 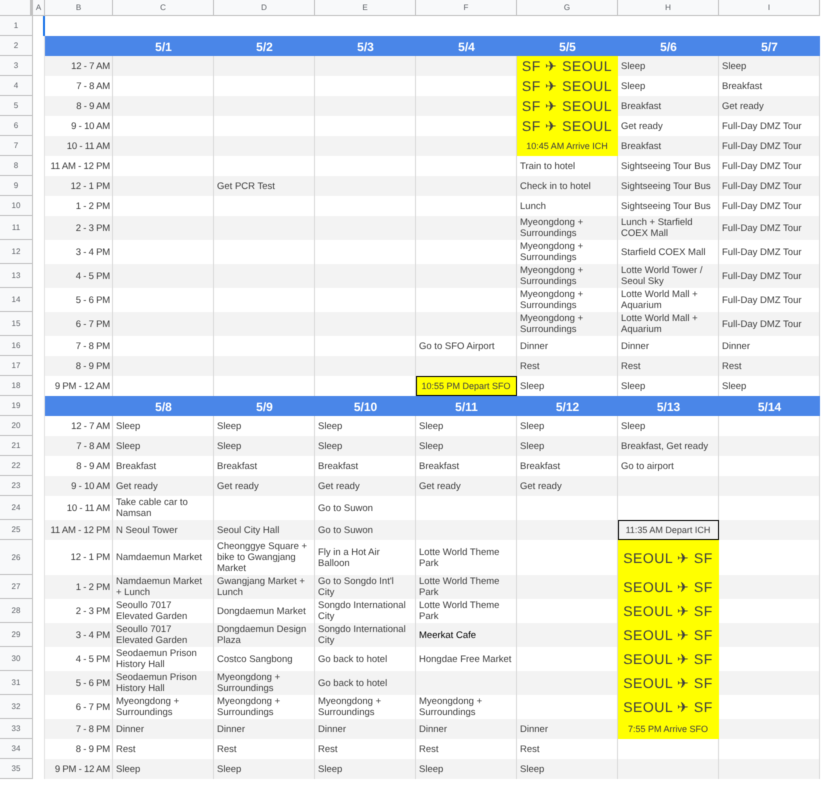 What do you see at coordinates (79, 228) in the screenshot?
I see `time-cell: 2 - 3 PM` at bounding box center [79, 228].